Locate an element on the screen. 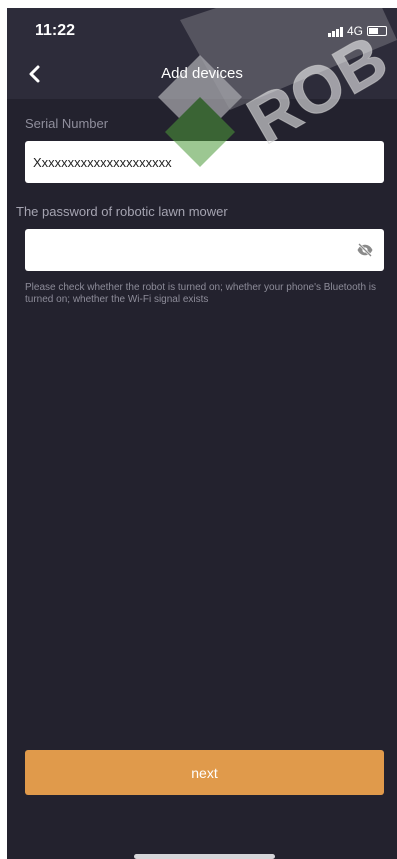  home-indicator is located at coordinates (204, 856).